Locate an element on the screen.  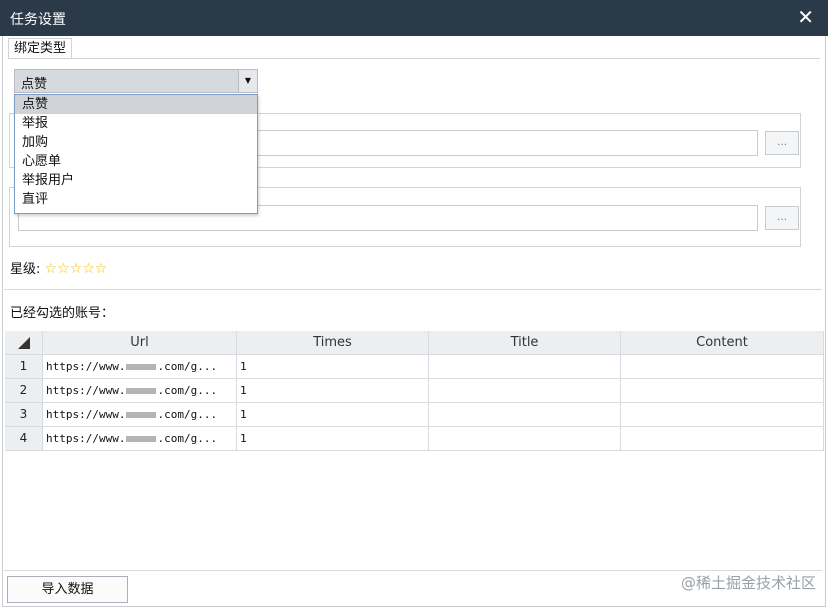
divider is located at coordinates (413, 289).